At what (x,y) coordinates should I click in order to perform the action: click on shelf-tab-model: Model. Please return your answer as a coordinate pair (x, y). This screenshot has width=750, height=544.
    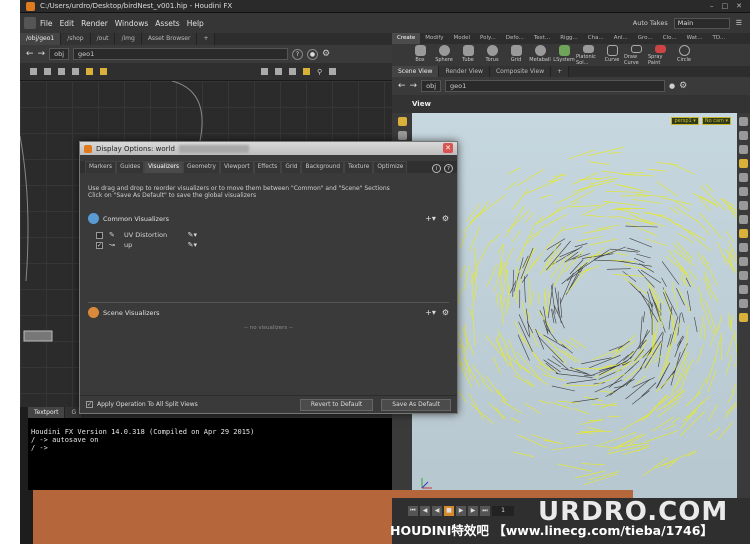
    Looking at the image, I should click on (462, 38).